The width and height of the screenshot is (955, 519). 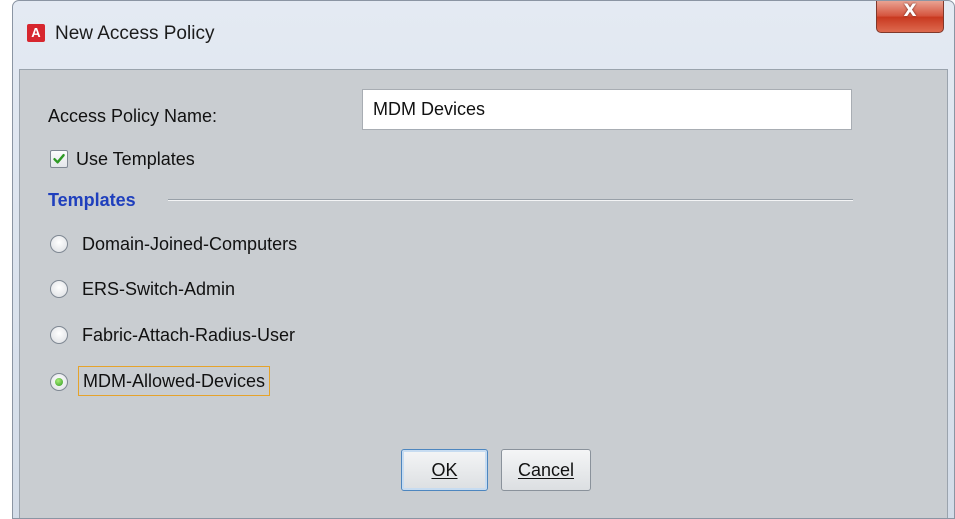 I want to click on use-templates-checkbox, so click(x=59, y=159).